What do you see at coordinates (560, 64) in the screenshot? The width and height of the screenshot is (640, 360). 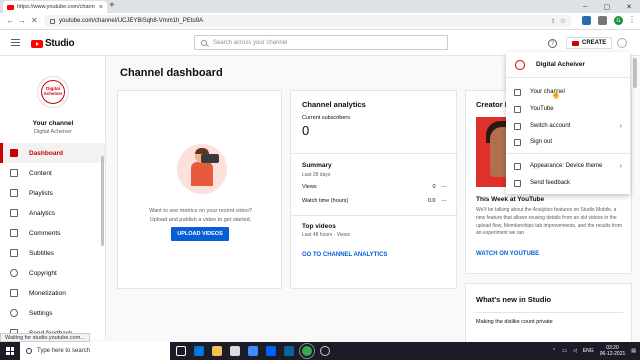 I see `account-name: Digital Acheiver` at bounding box center [560, 64].